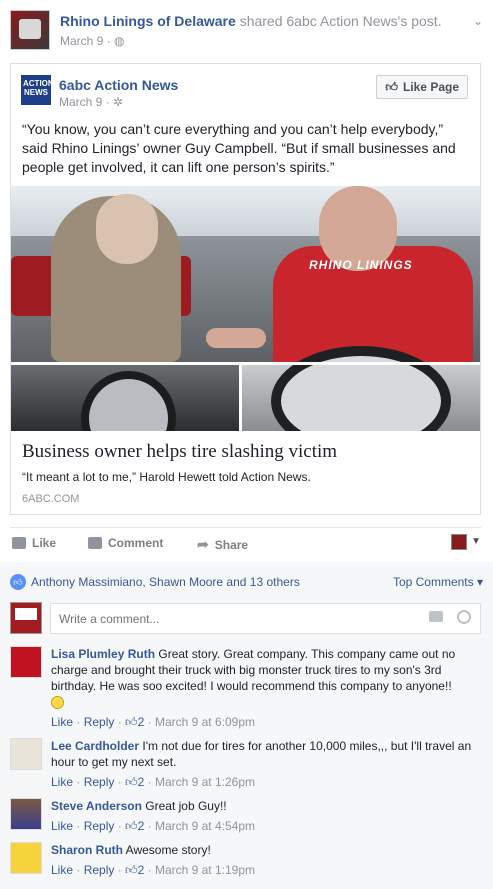 This screenshot has width=493, height=889. I want to click on commenter-name: Lee Cardholder, so click(95, 746).